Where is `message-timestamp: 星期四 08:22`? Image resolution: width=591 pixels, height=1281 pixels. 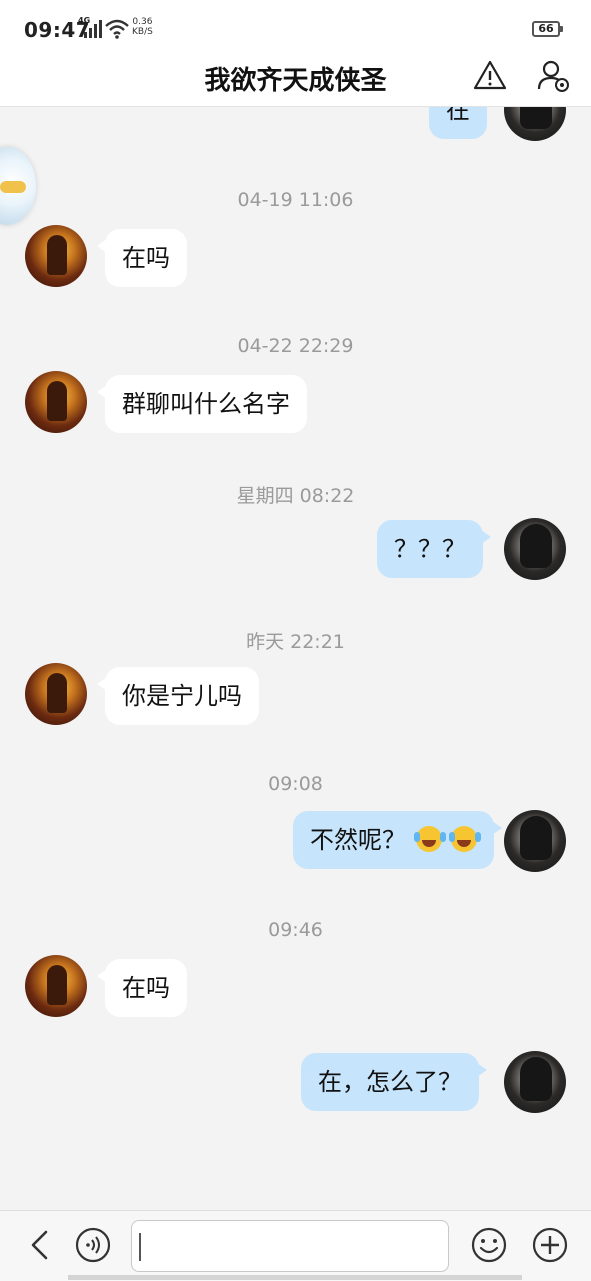
message-timestamp: 星期四 08:22 is located at coordinates (295, 496).